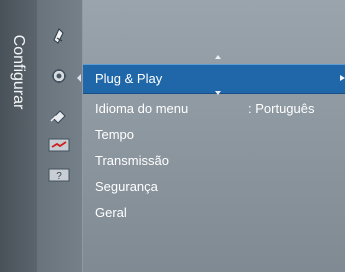 The height and width of the screenshot is (272, 345). What do you see at coordinates (128, 78) in the screenshot?
I see `menu-item-plug-play: Plug & Play` at bounding box center [128, 78].